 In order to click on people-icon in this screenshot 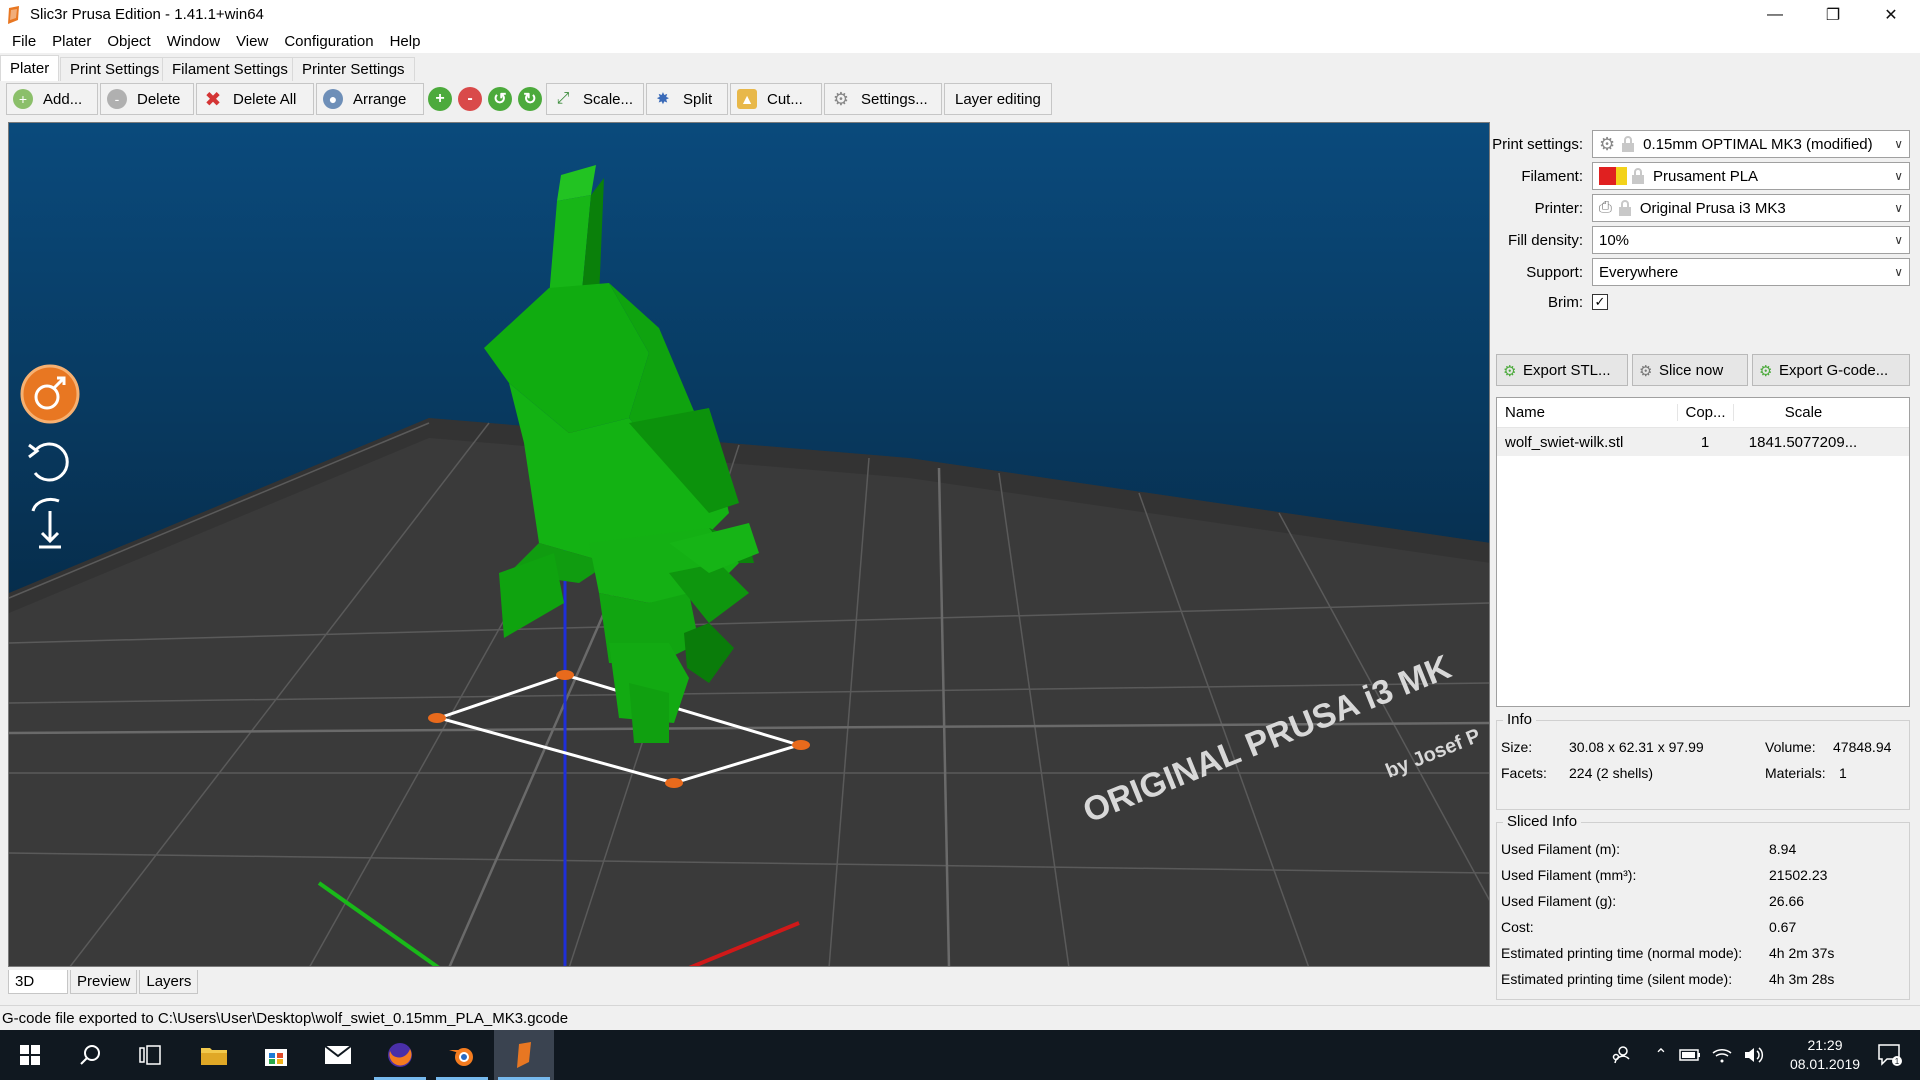, I will do `click(1621, 1055)`.